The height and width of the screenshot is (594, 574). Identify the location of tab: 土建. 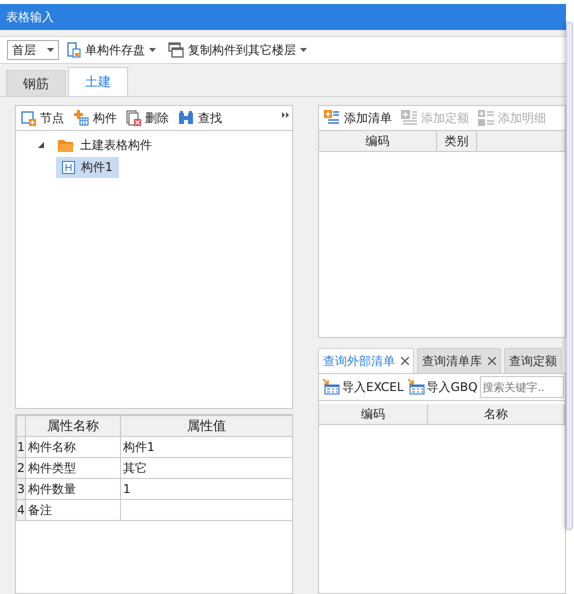
(98, 81).